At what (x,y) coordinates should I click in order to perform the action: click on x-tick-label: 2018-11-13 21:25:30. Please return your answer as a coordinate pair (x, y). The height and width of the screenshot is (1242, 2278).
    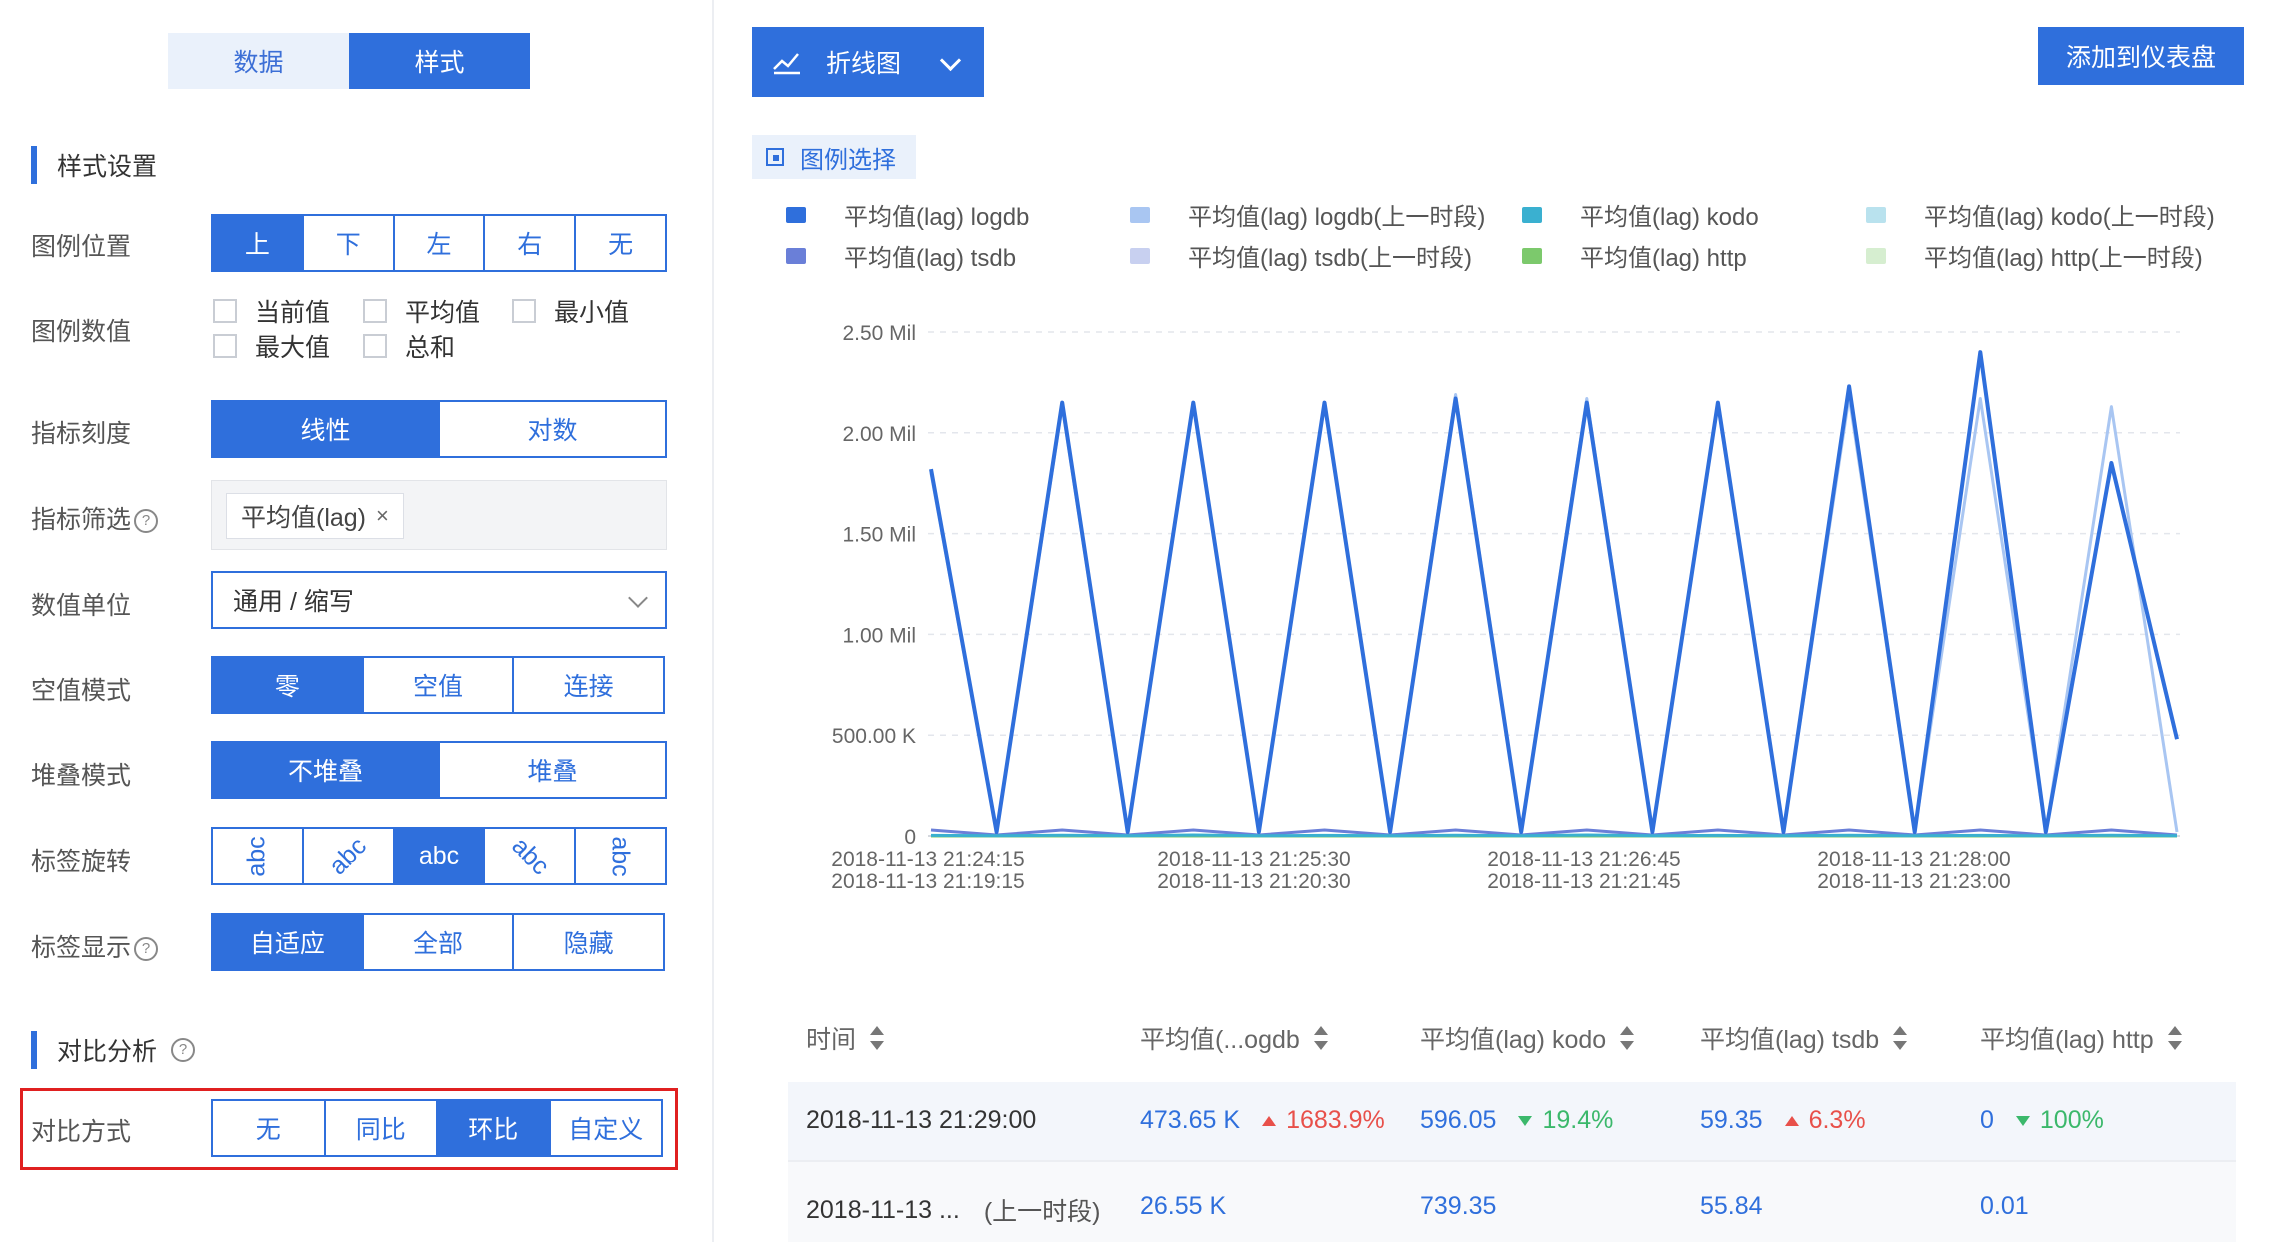
    Looking at the image, I should click on (1253, 859).